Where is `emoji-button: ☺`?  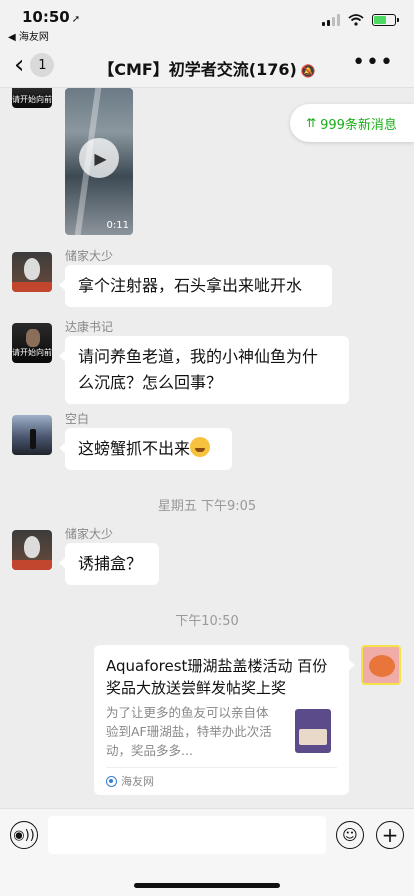
emoji-button: ☺ is located at coordinates (350, 835).